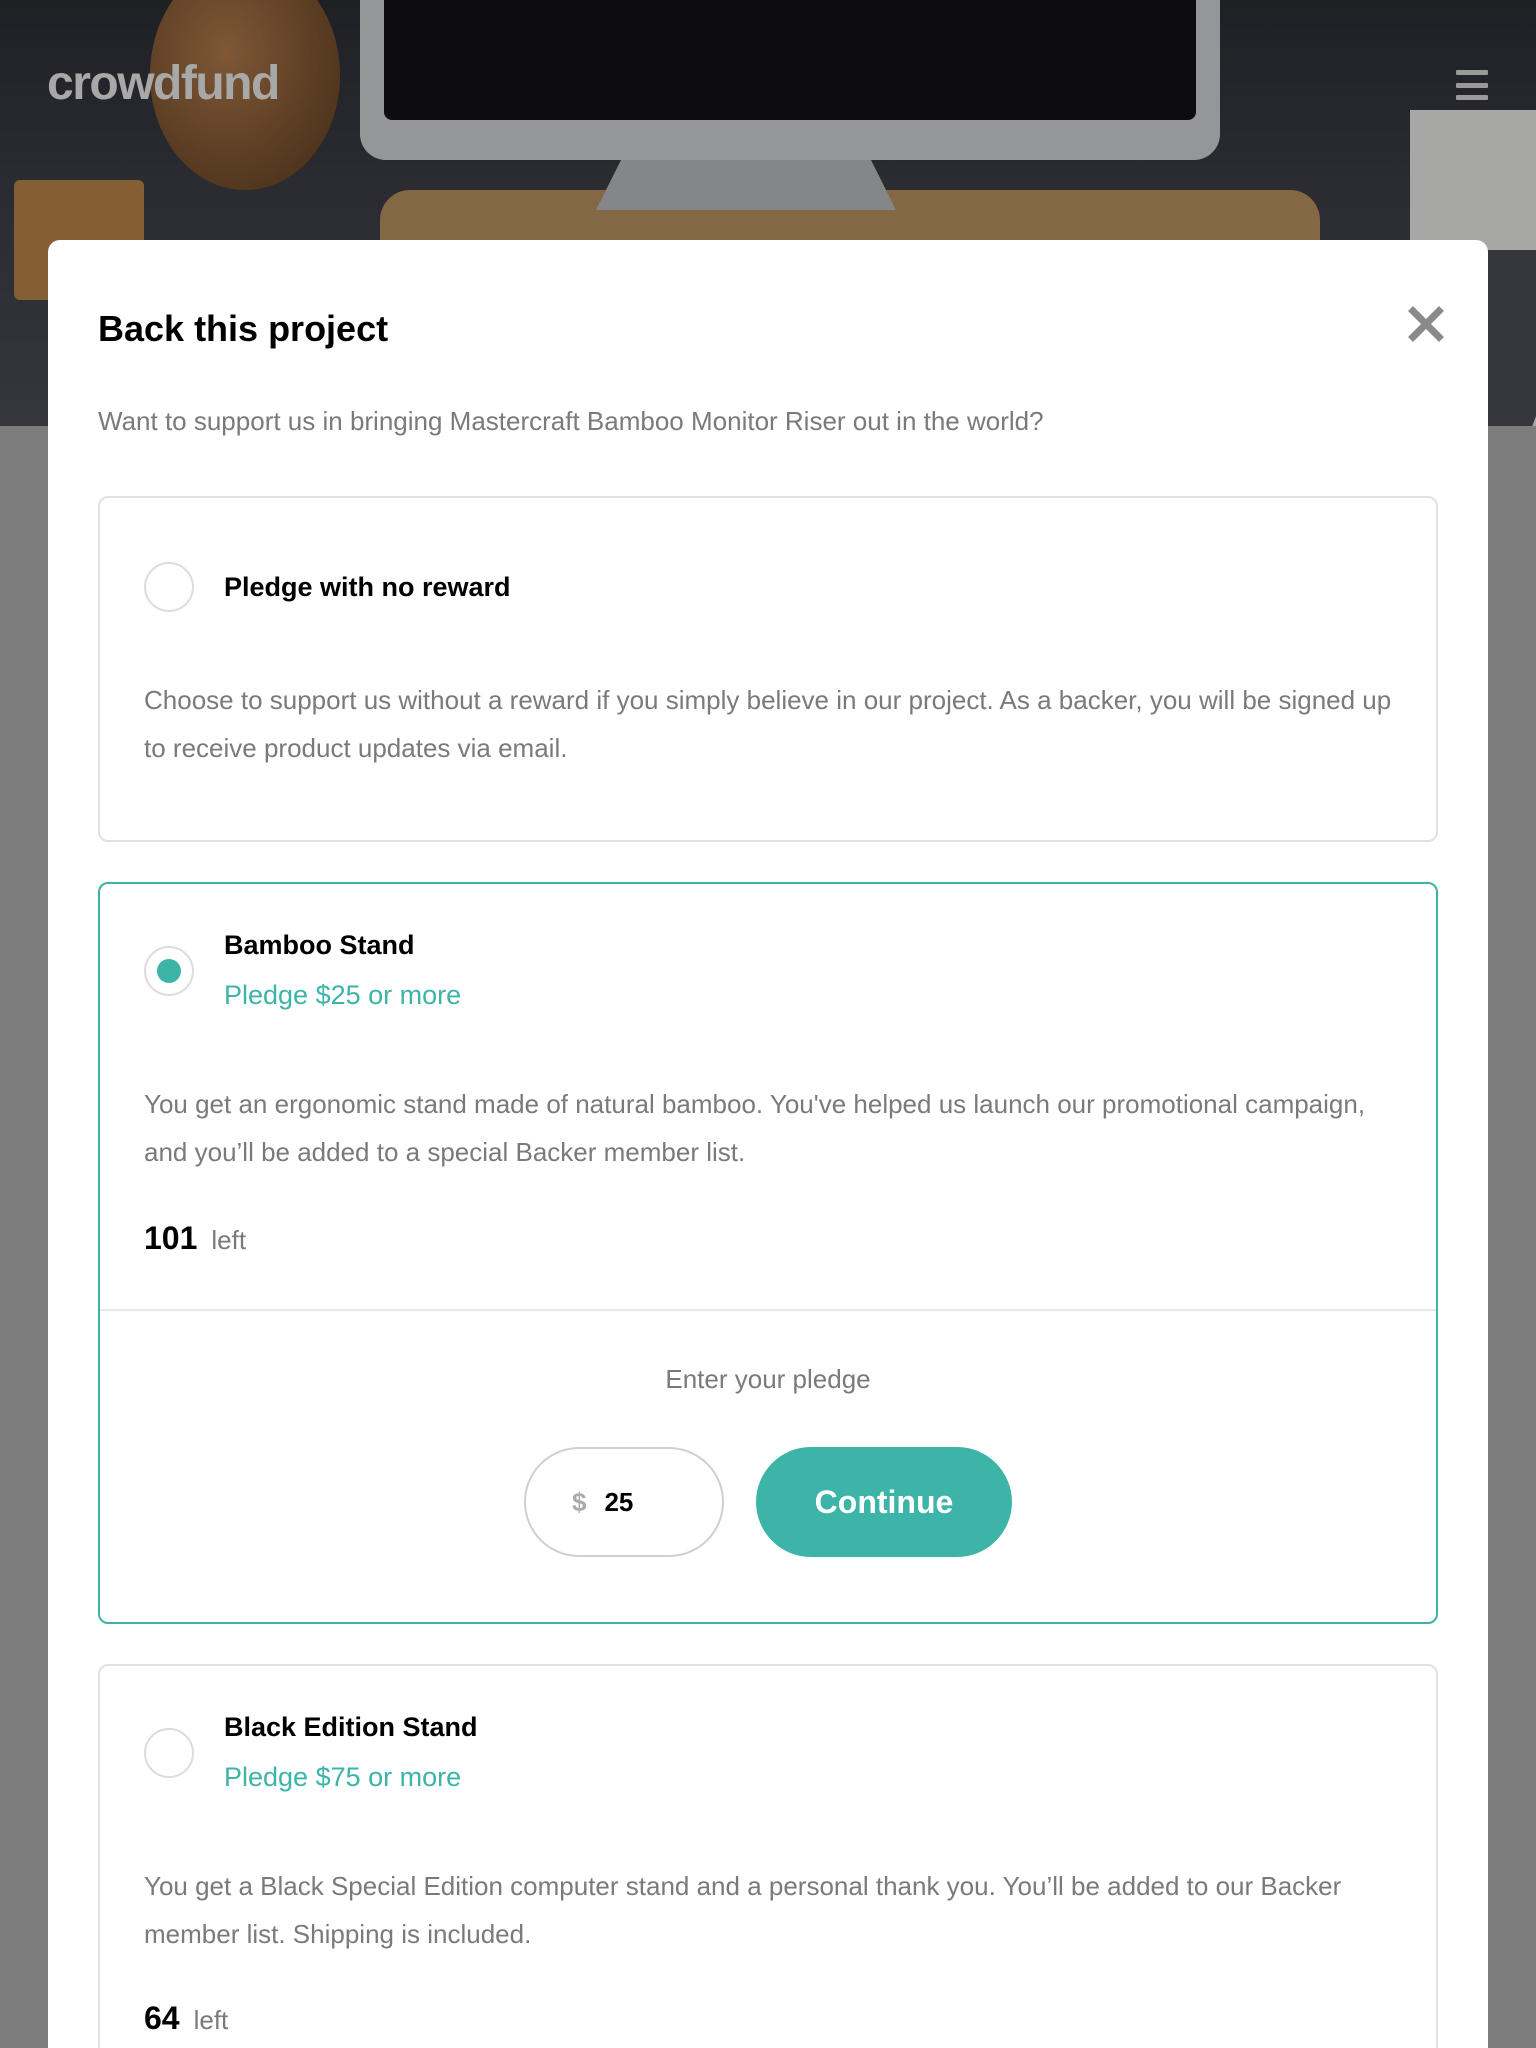 Image resolution: width=1536 pixels, height=2048 pixels. Describe the element at coordinates (351, 1727) in the screenshot. I see `reward-title: Black Edition Stand` at that location.